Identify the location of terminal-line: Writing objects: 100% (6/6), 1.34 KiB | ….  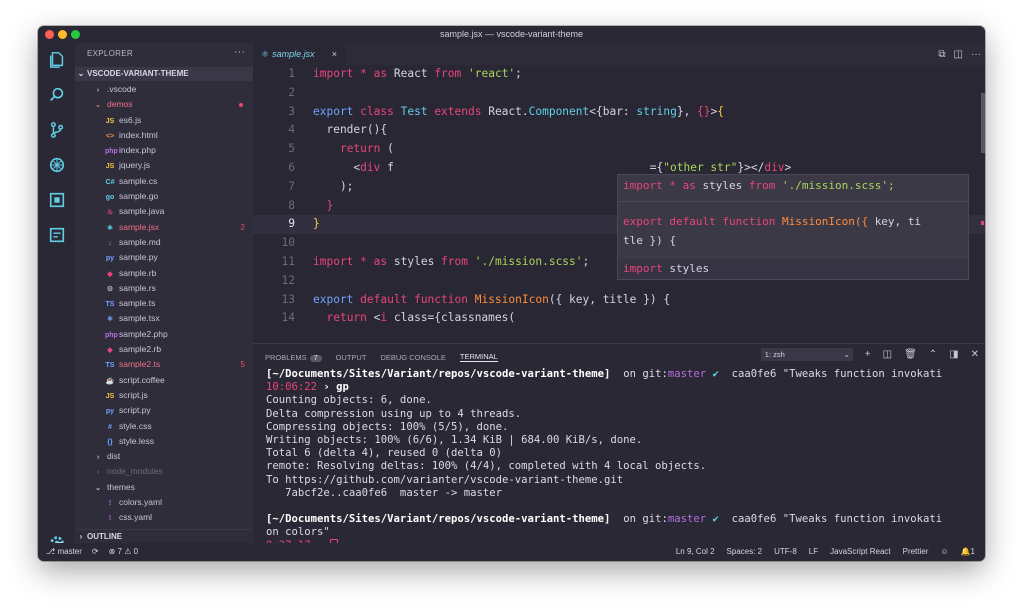
(454, 439).